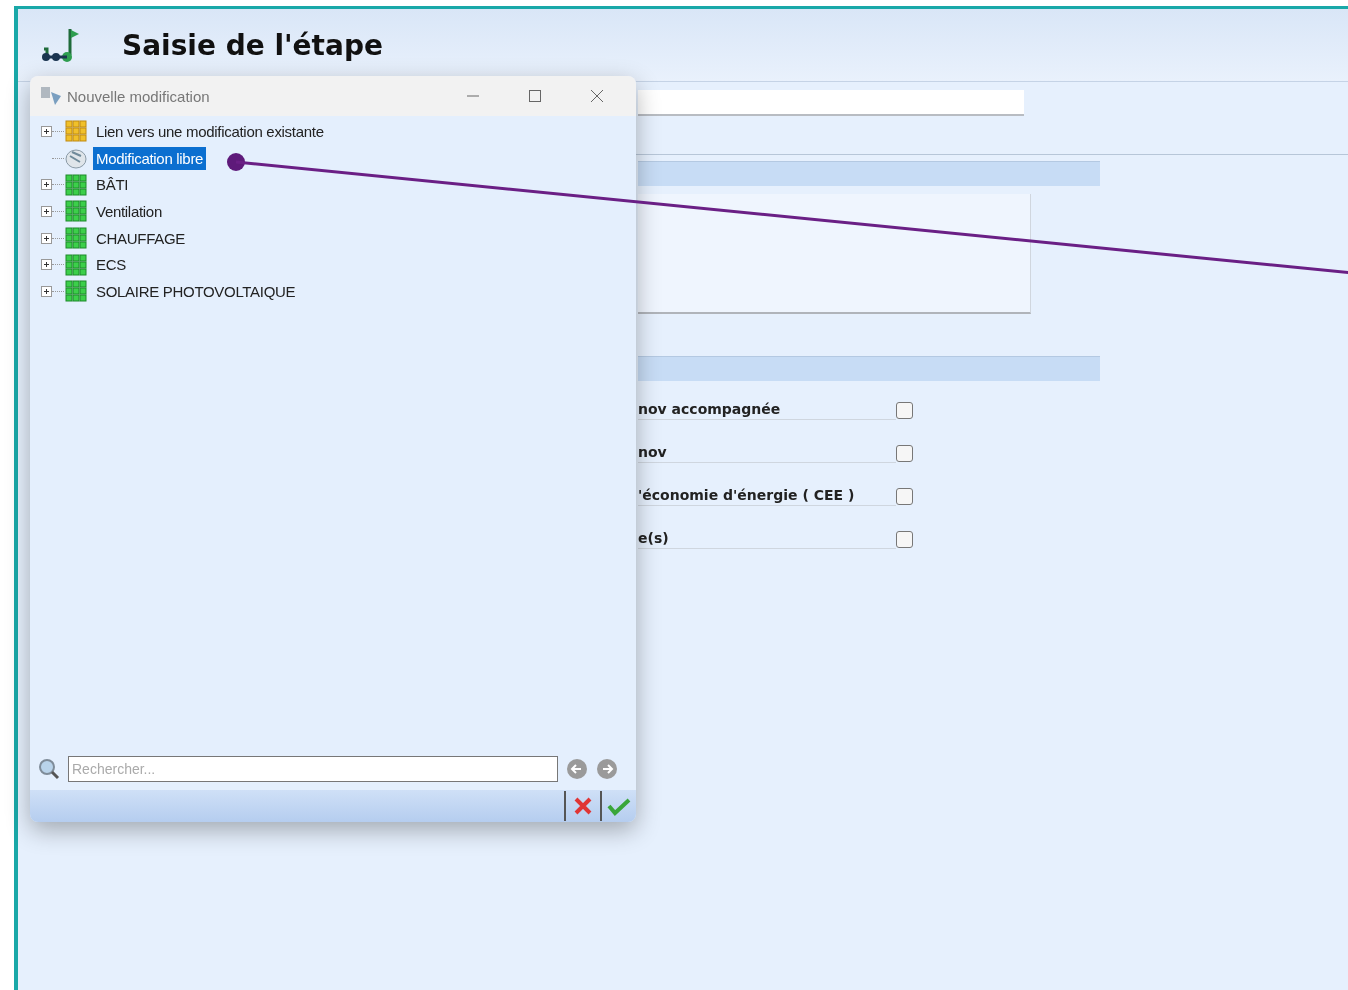 The height and width of the screenshot is (990, 1348). Describe the element at coordinates (60, 45) in the screenshot. I see `flag-cart-icon` at that location.